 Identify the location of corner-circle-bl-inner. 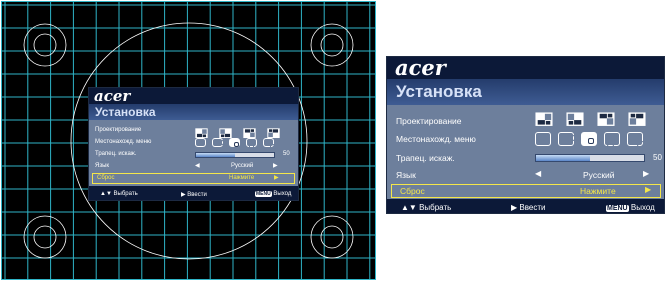
(45, 237).